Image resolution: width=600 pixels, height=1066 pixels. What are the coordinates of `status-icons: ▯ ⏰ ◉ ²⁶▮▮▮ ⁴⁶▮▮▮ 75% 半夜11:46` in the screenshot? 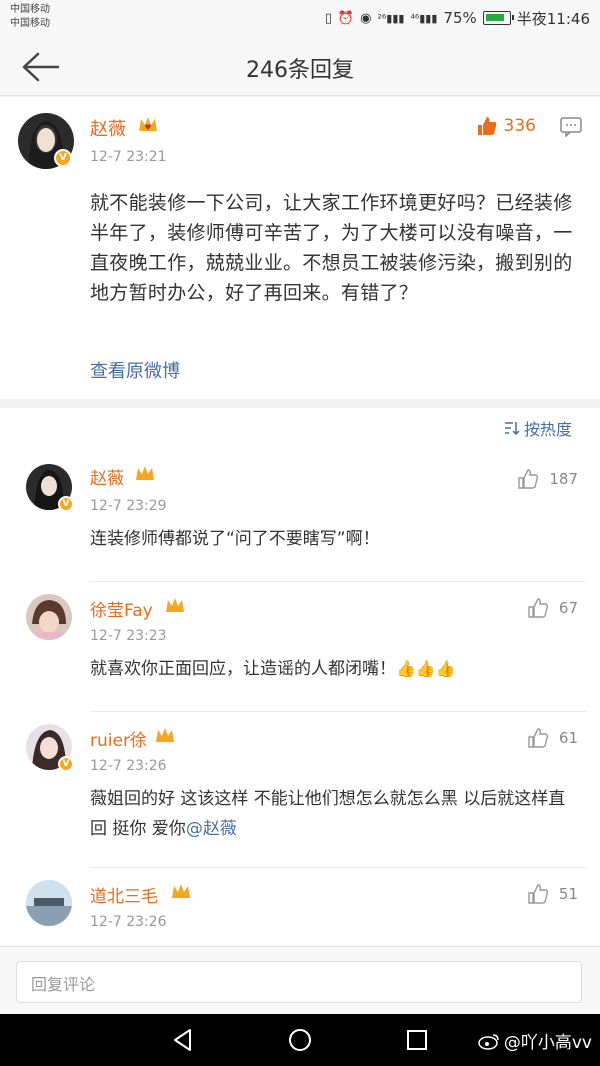 It's located at (457, 18).